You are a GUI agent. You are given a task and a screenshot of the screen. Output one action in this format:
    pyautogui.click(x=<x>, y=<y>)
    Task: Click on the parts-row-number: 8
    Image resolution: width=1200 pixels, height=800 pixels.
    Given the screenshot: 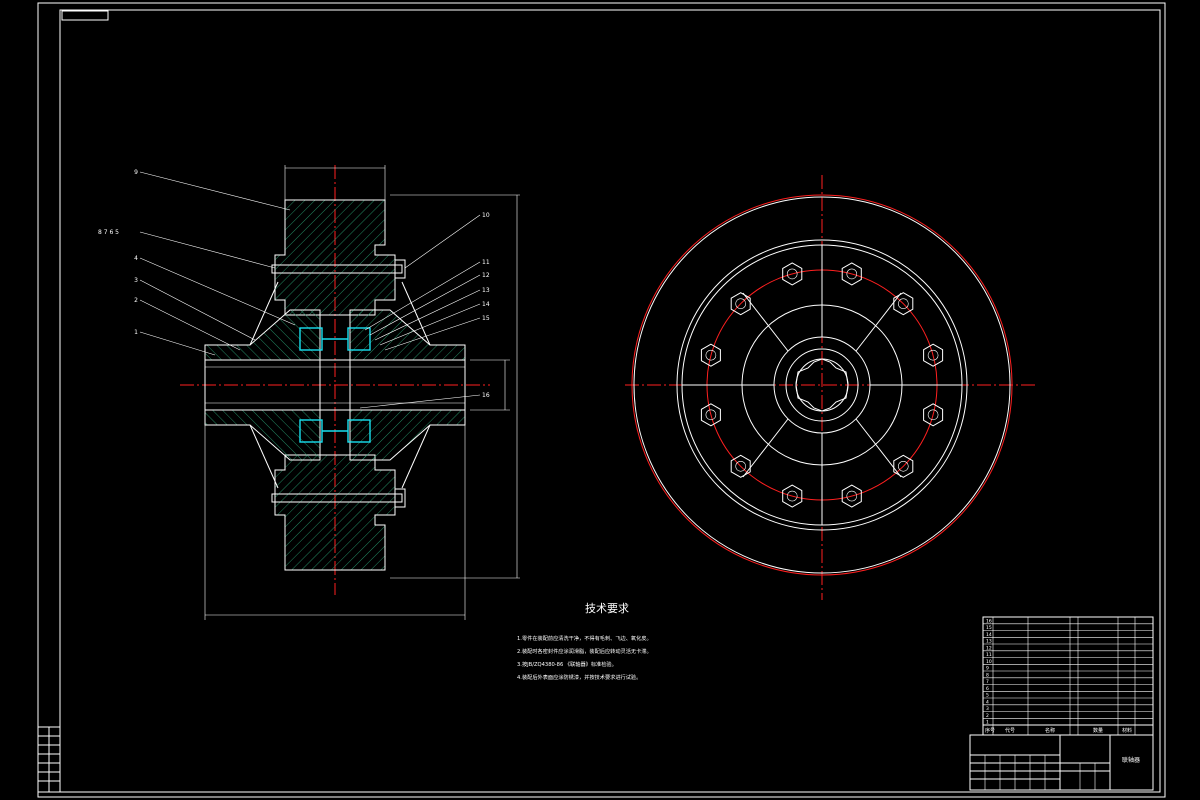 What is the action you would take?
    pyautogui.click(x=987, y=675)
    